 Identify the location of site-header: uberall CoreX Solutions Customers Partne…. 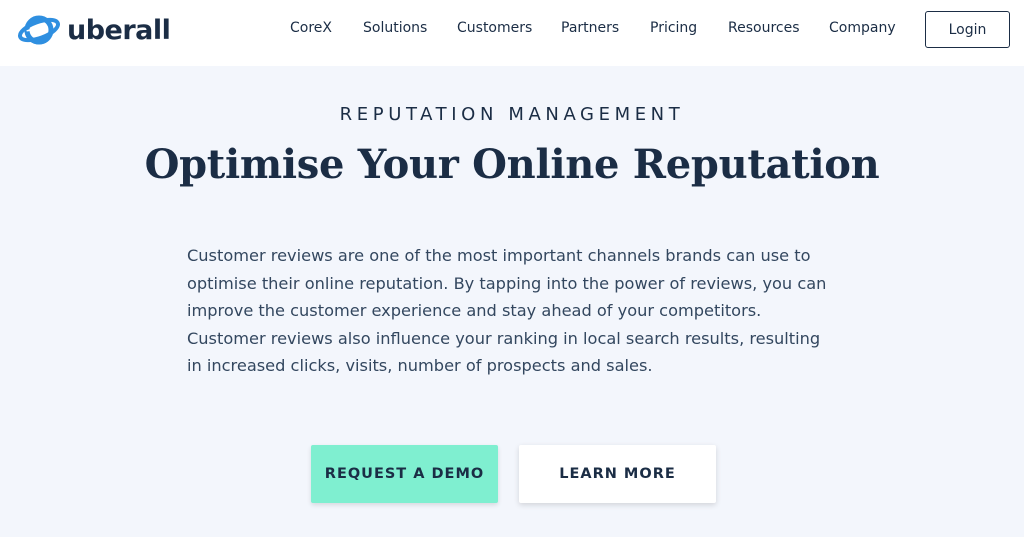
(512, 33).